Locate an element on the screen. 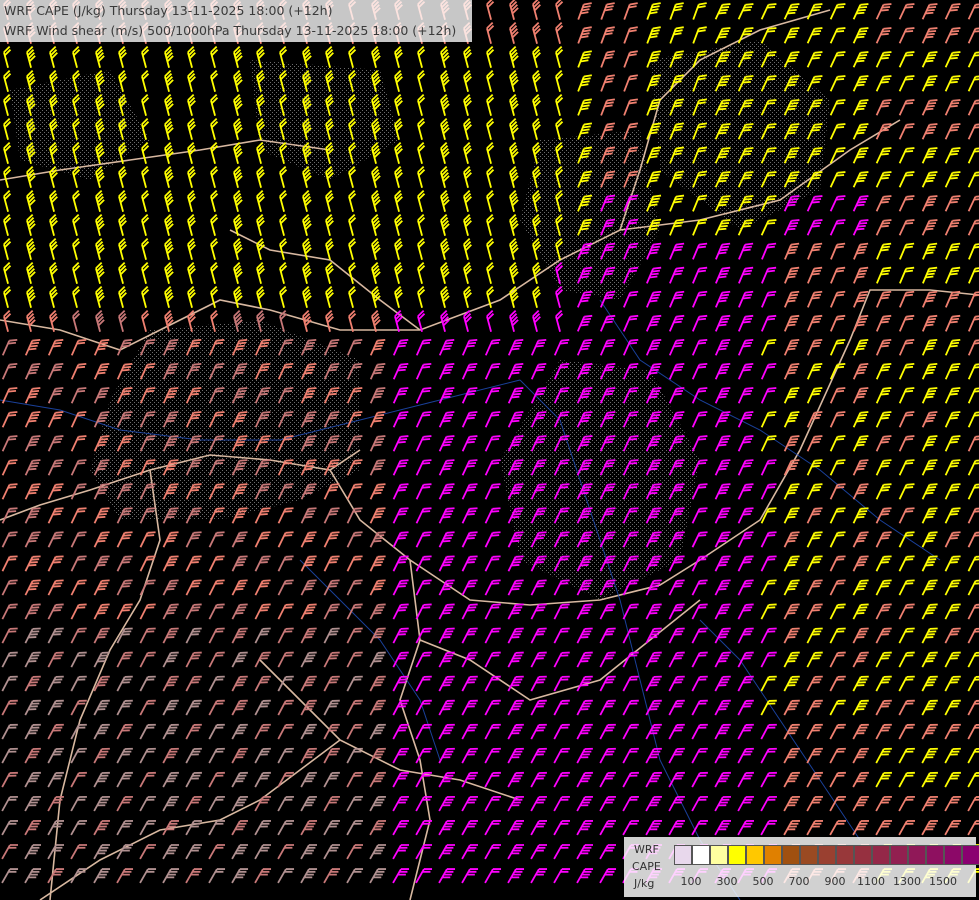  legend-tick-label: 300 is located at coordinates (727, 881).